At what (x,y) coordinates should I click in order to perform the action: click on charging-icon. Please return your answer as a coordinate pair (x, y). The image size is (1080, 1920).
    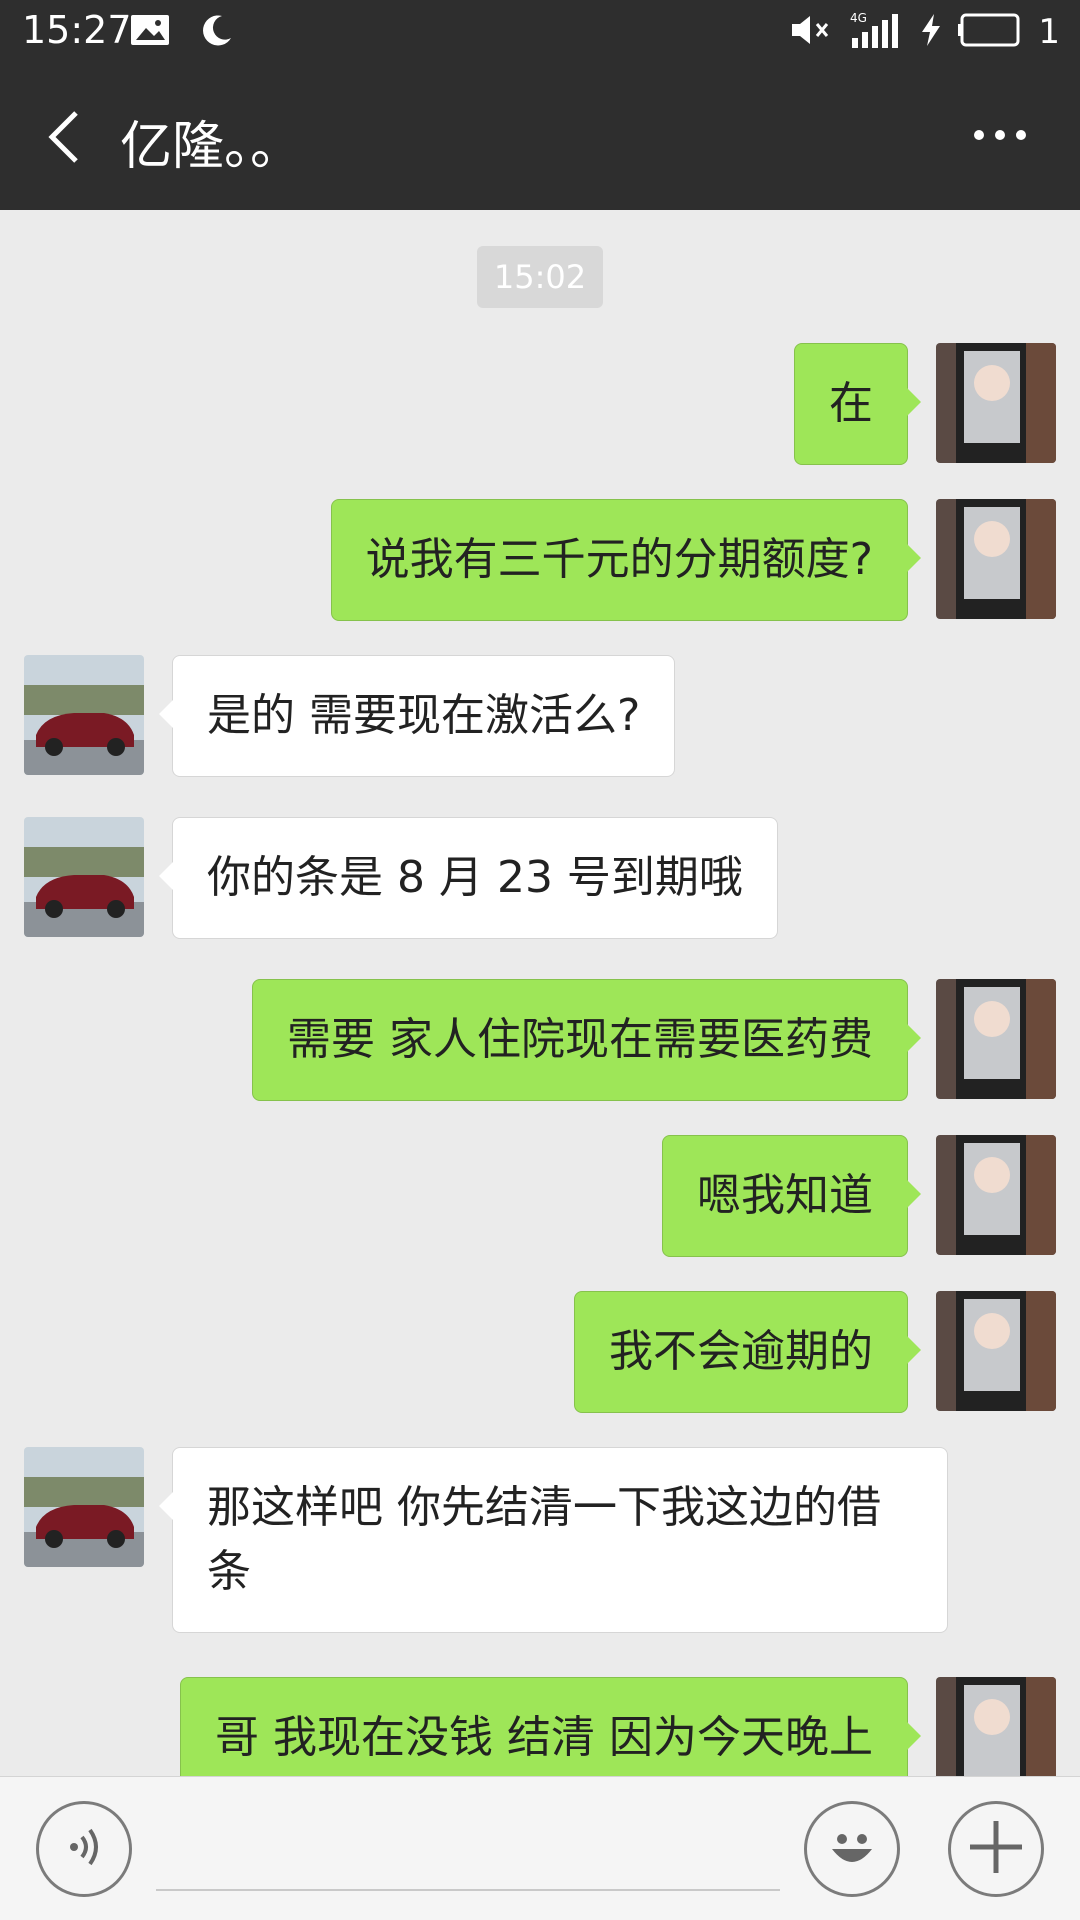
    Looking at the image, I should click on (931, 32).